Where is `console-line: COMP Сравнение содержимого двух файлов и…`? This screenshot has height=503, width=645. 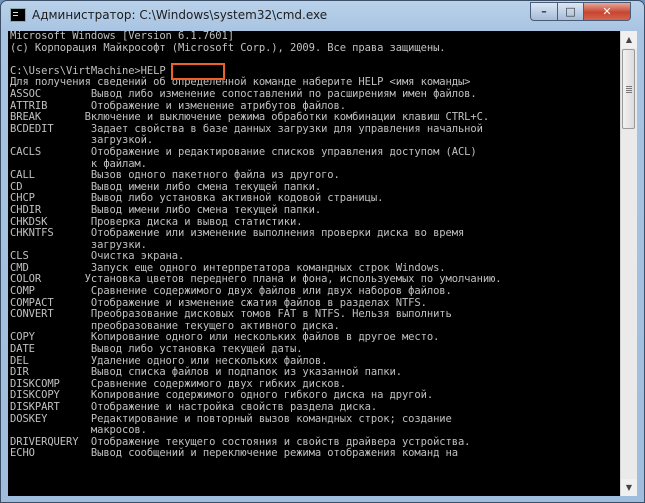
console-line: COMP Сравнение содержимого двух файлов и… is located at coordinates (231, 291).